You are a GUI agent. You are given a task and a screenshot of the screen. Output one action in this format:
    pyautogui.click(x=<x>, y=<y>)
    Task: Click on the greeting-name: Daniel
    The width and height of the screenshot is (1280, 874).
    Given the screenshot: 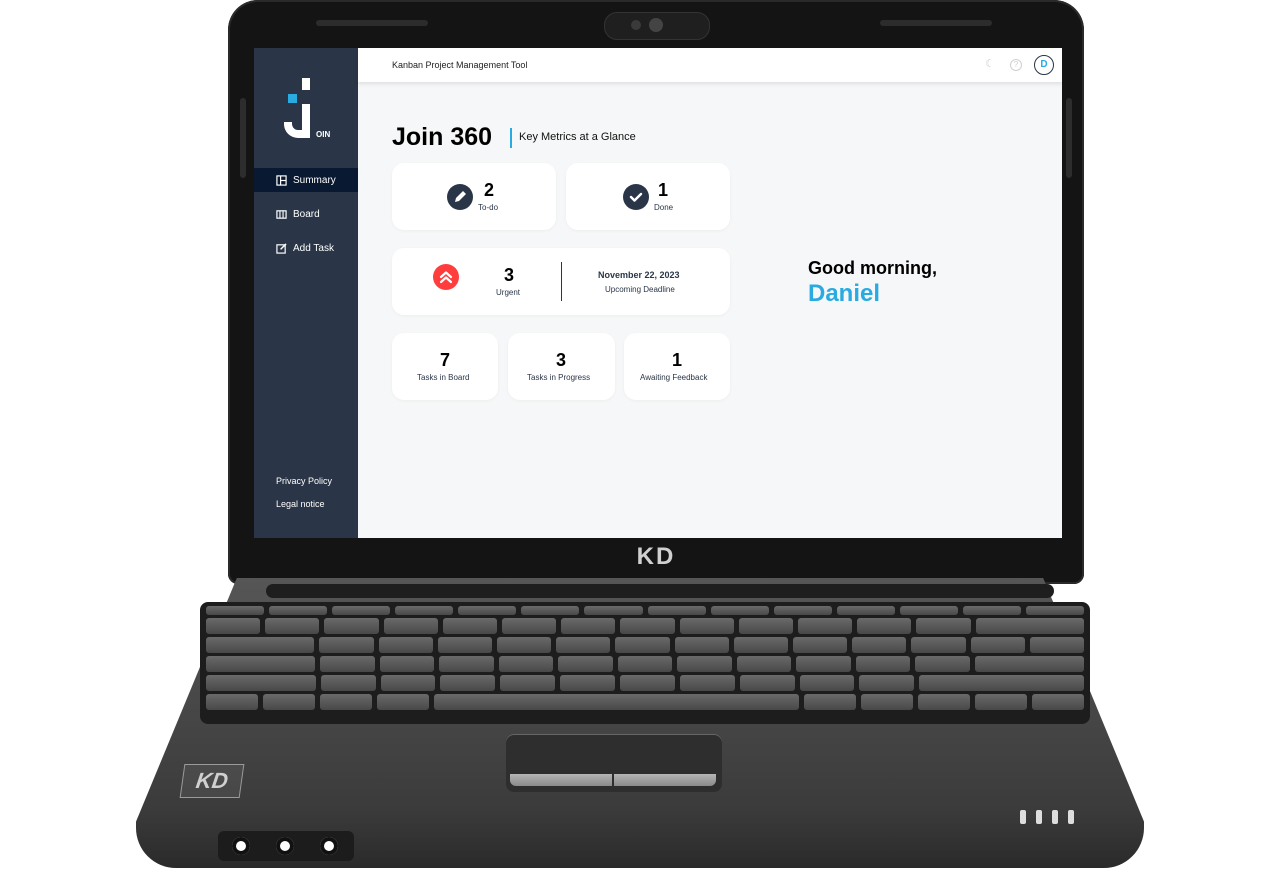 What is the action you would take?
    pyautogui.click(x=844, y=293)
    